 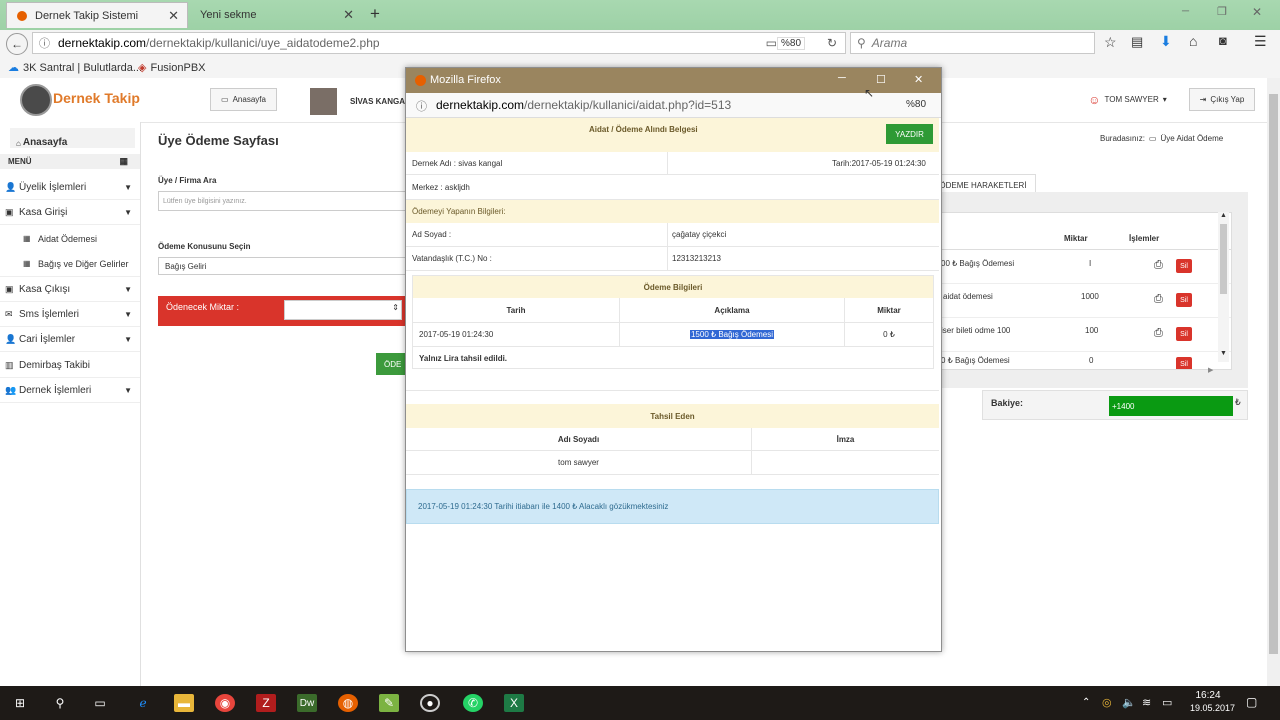 What do you see at coordinates (97, 15) in the screenshot?
I see `tab-dernek-takip: Dernek Takip Sistemi ✕` at bounding box center [97, 15].